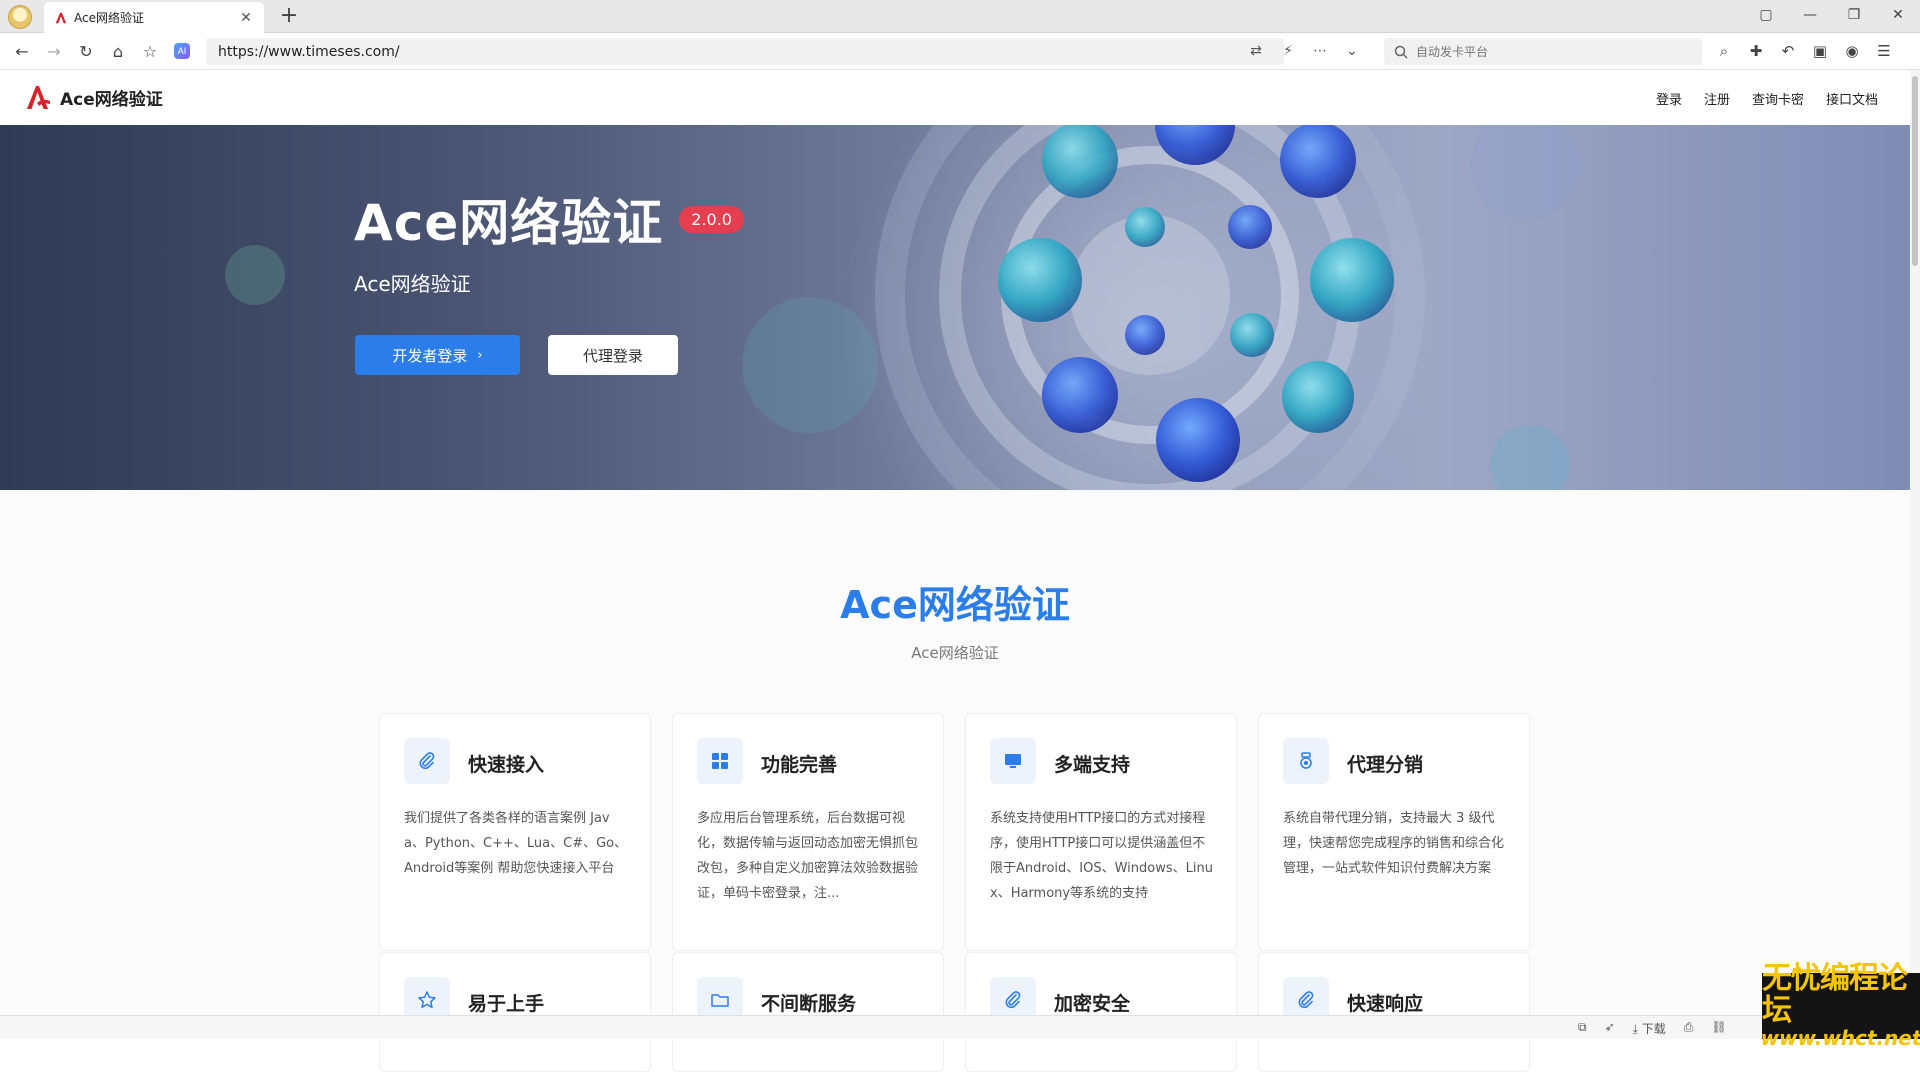 The height and width of the screenshot is (1072, 1920). Describe the element at coordinates (1385, 1004) in the screenshot. I see `feature-title: 快速响应` at that location.